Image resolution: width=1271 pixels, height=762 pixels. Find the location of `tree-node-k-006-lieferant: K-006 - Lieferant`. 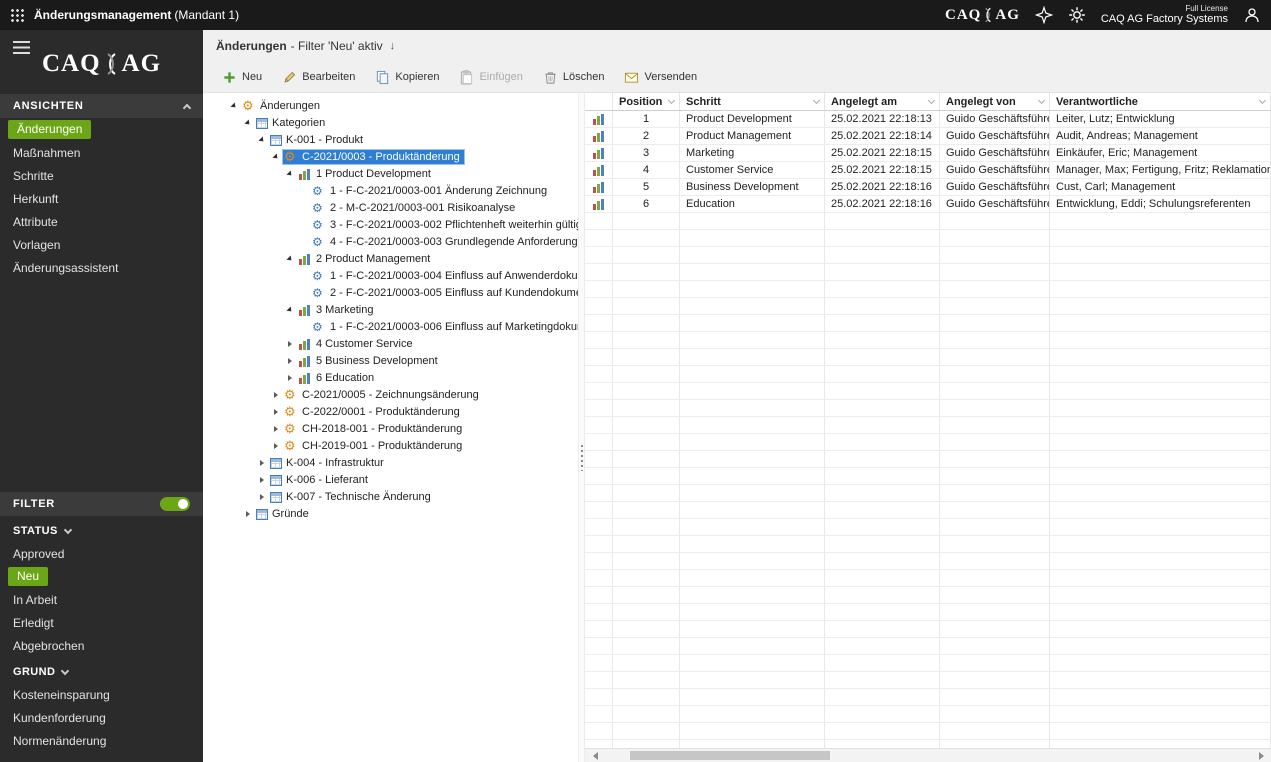

tree-node-k-006-lieferant: K-006 - Lieferant is located at coordinates (390, 479).